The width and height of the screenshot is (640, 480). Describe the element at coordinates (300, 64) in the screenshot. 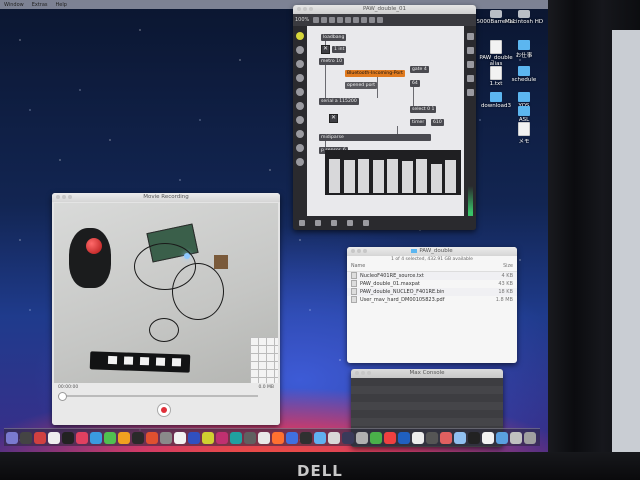

I see `snippets-icon` at that location.